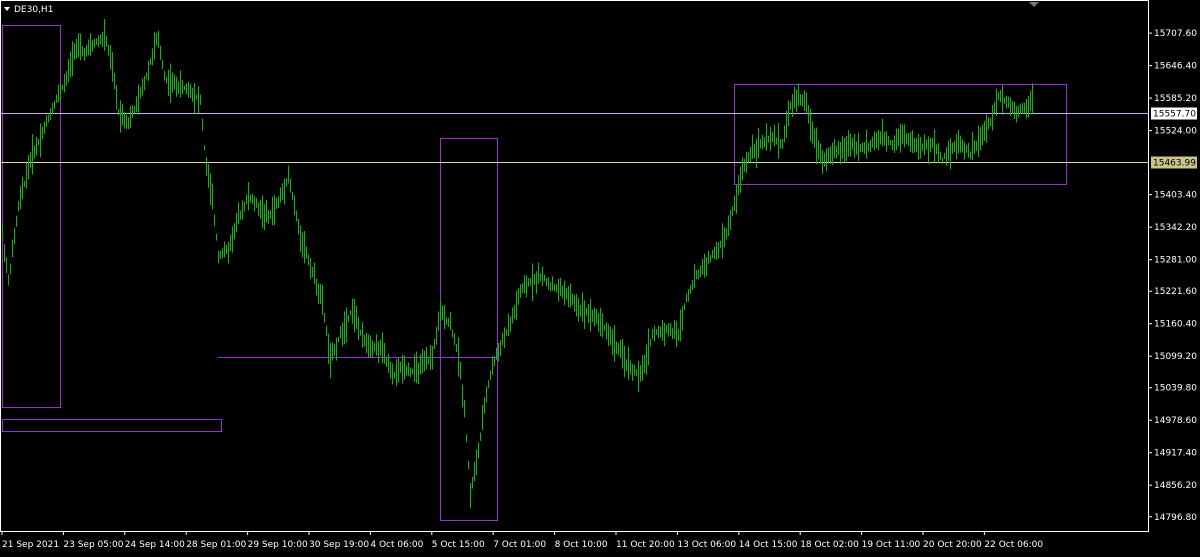 The height and width of the screenshot is (557, 1200). What do you see at coordinates (1175, 325) in the screenshot?
I see `y-tick-label: 15160.40` at bounding box center [1175, 325].